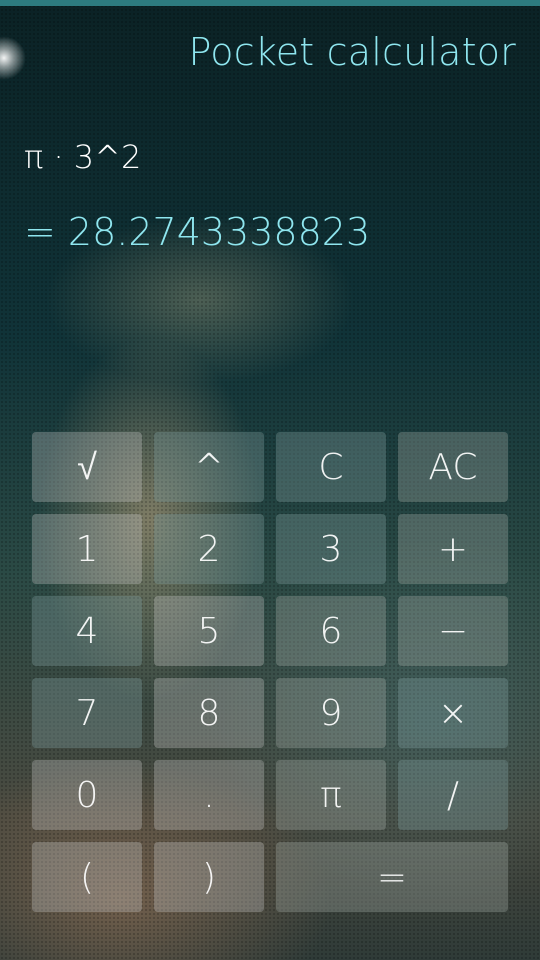 Image resolution: width=540 pixels, height=960 pixels. Describe the element at coordinates (13, 58) in the screenshot. I see `pulley-glow-indicator` at that location.